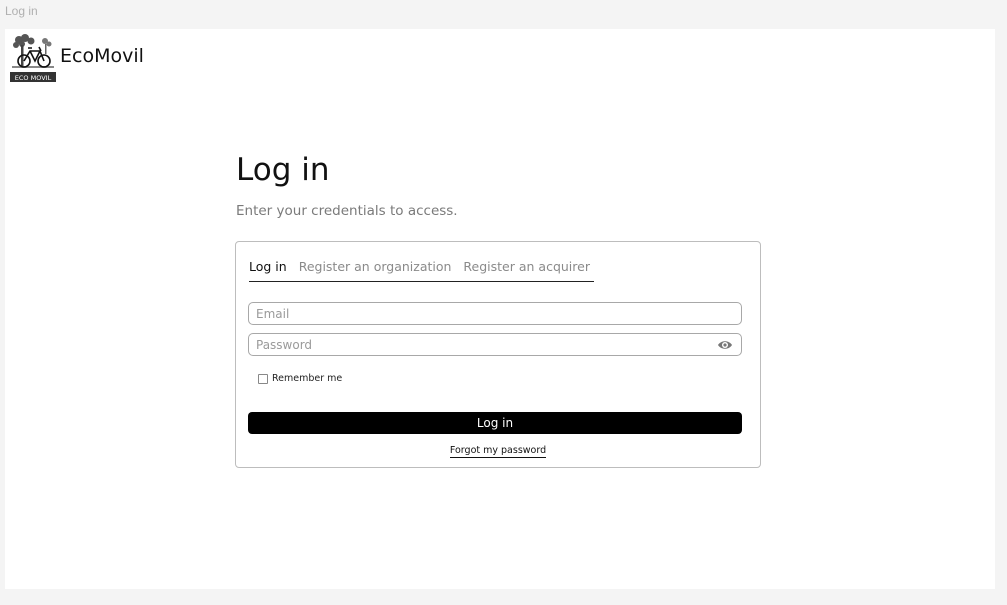  What do you see at coordinates (498, 451) in the screenshot?
I see `forgot-password-link: Forgot my password` at bounding box center [498, 451].